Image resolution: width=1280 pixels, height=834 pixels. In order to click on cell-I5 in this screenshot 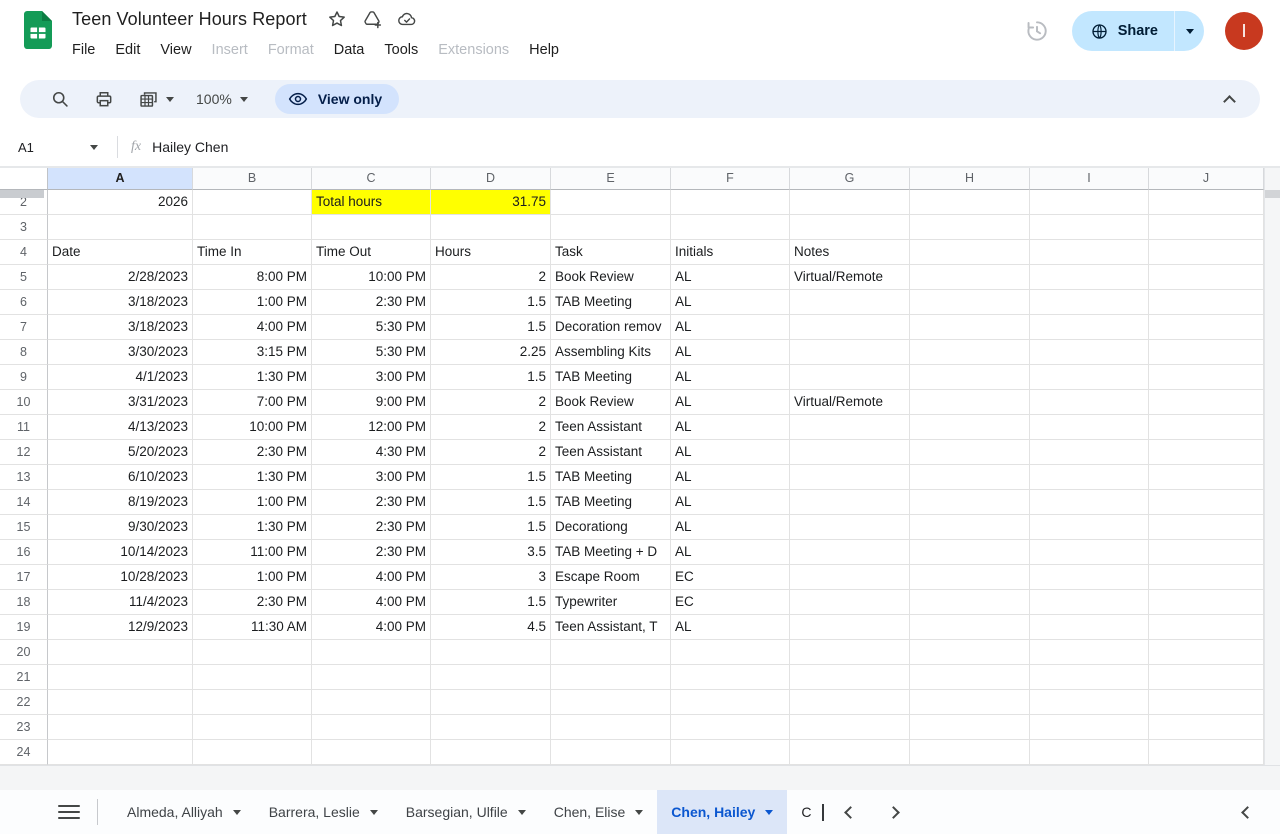, I will do `click(1089, 277)`.